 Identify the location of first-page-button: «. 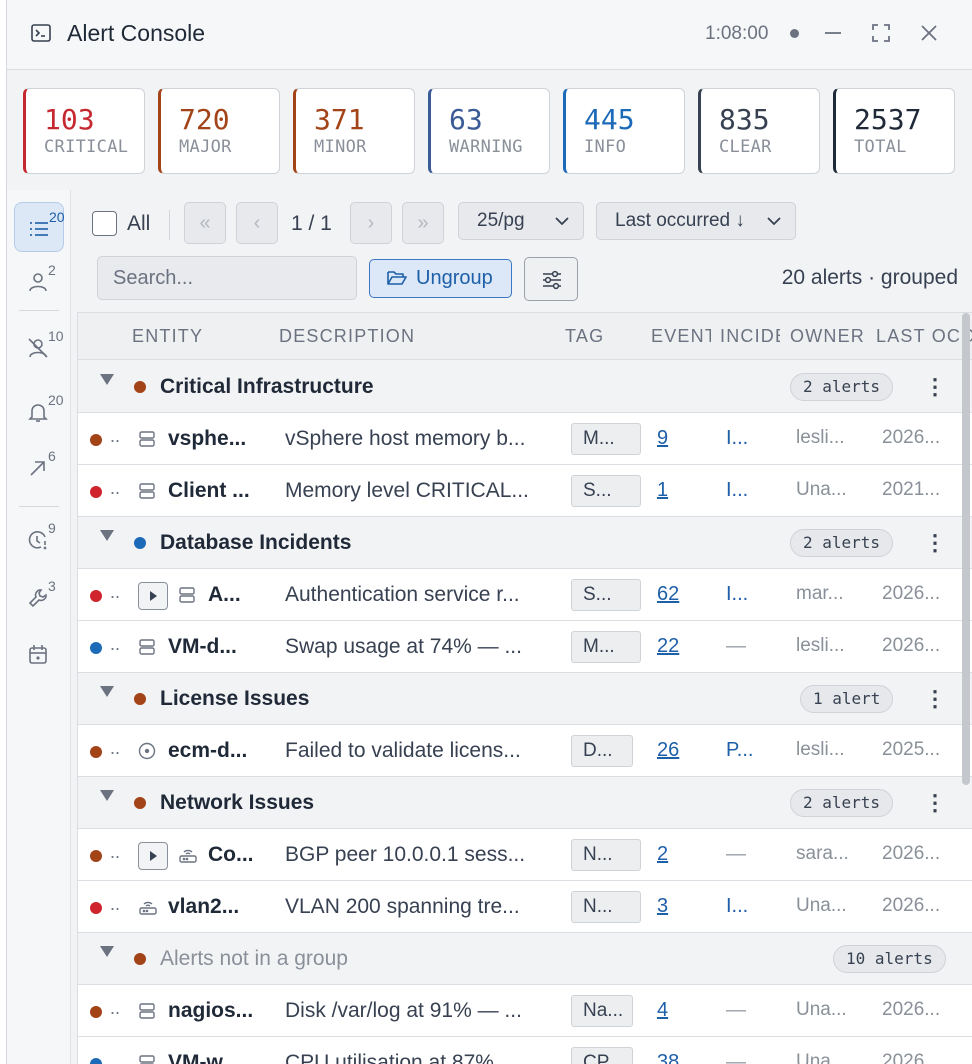
(205, 223).